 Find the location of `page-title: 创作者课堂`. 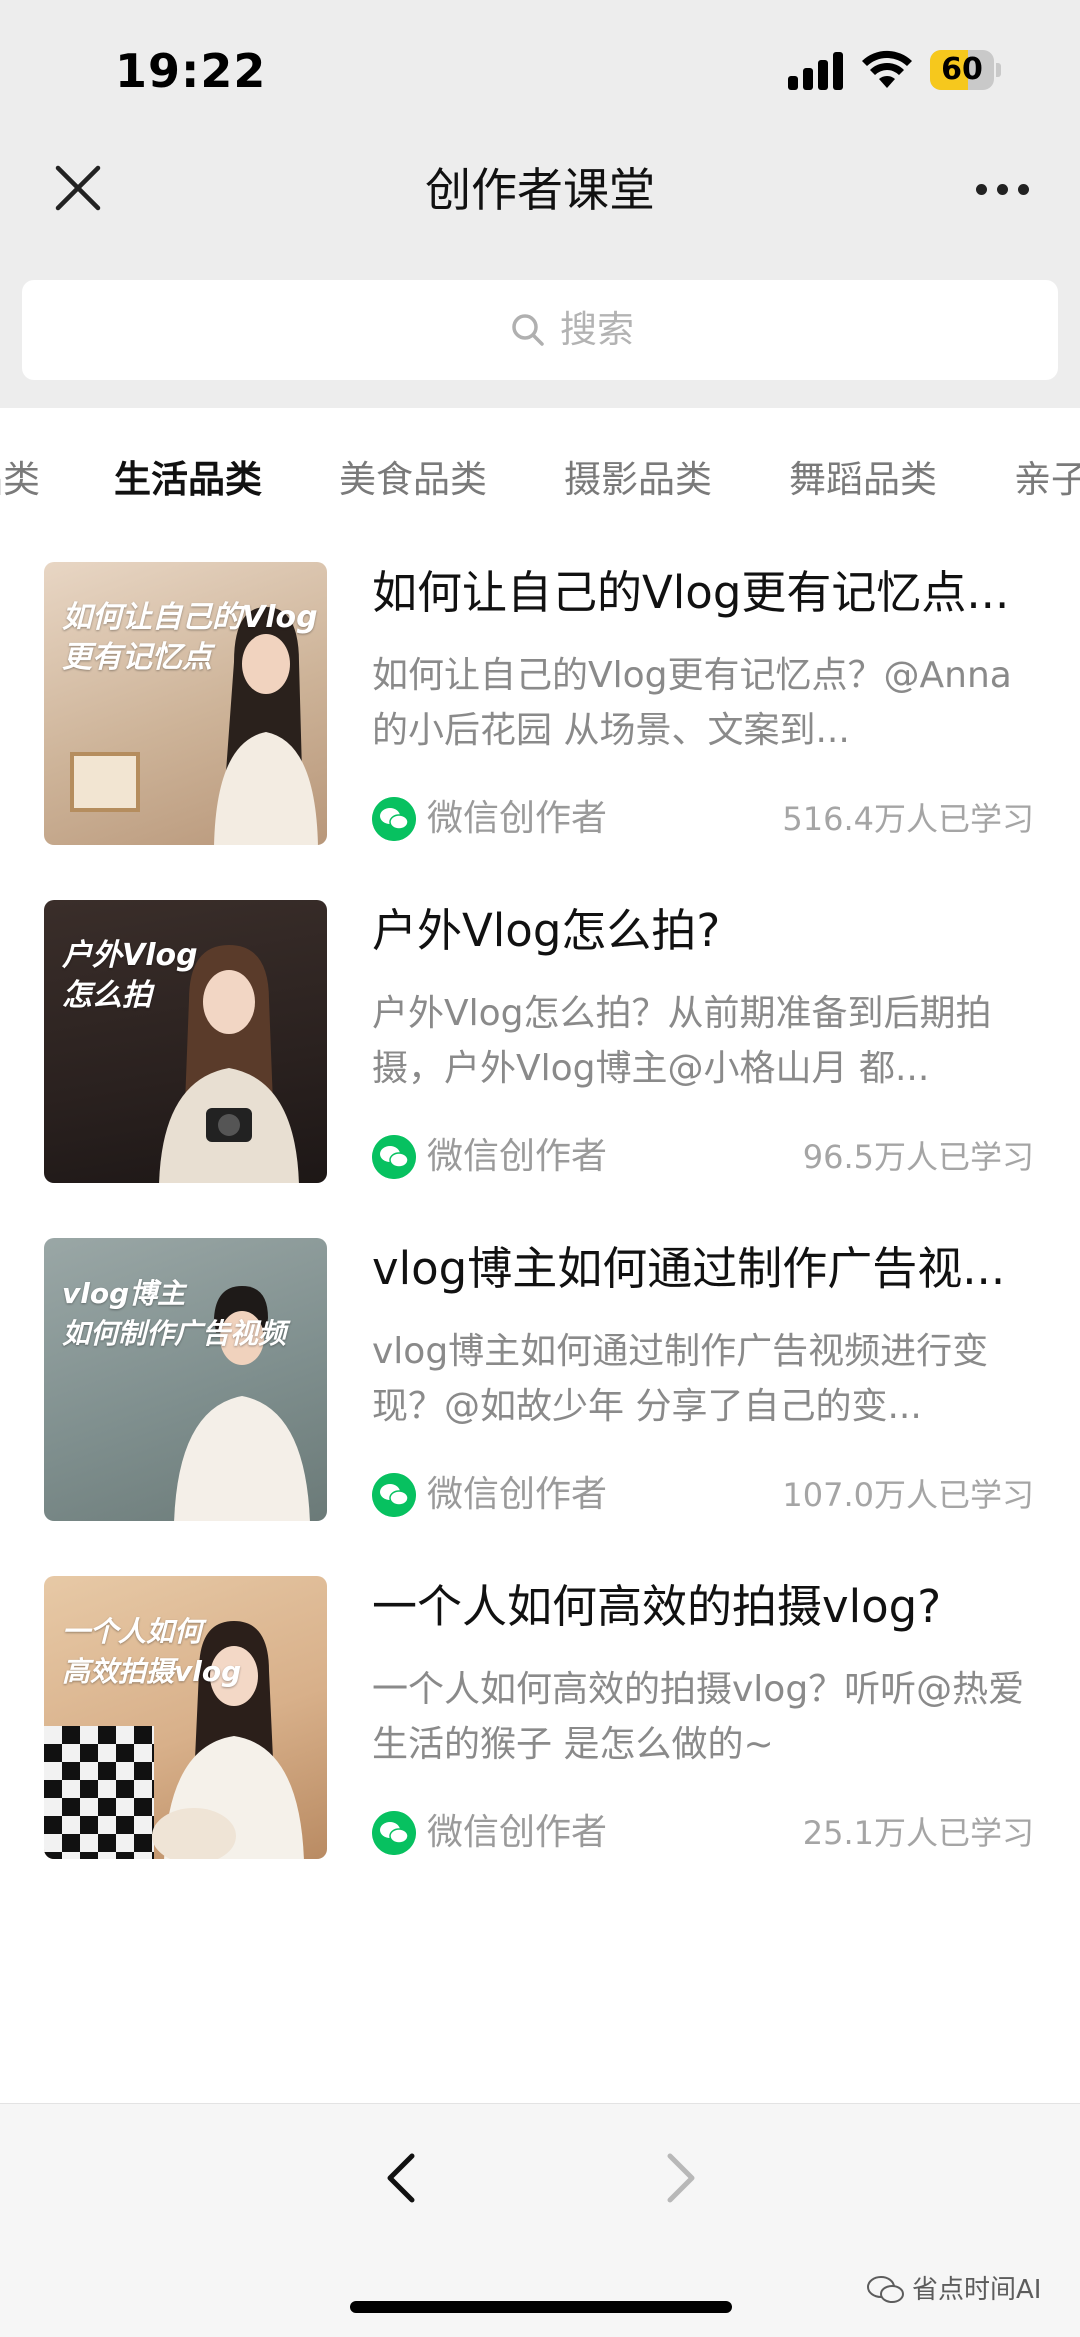

page-title: 创作者课堂 is located at coordinates (540, 190).